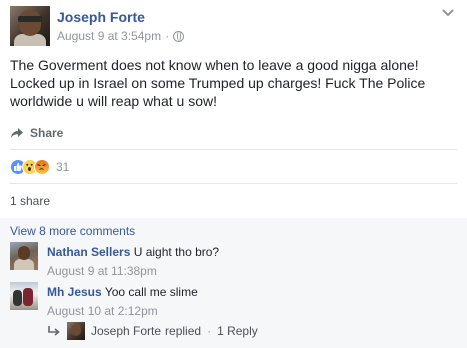  I want to click on chevron-down-icon, so click(448, 13).